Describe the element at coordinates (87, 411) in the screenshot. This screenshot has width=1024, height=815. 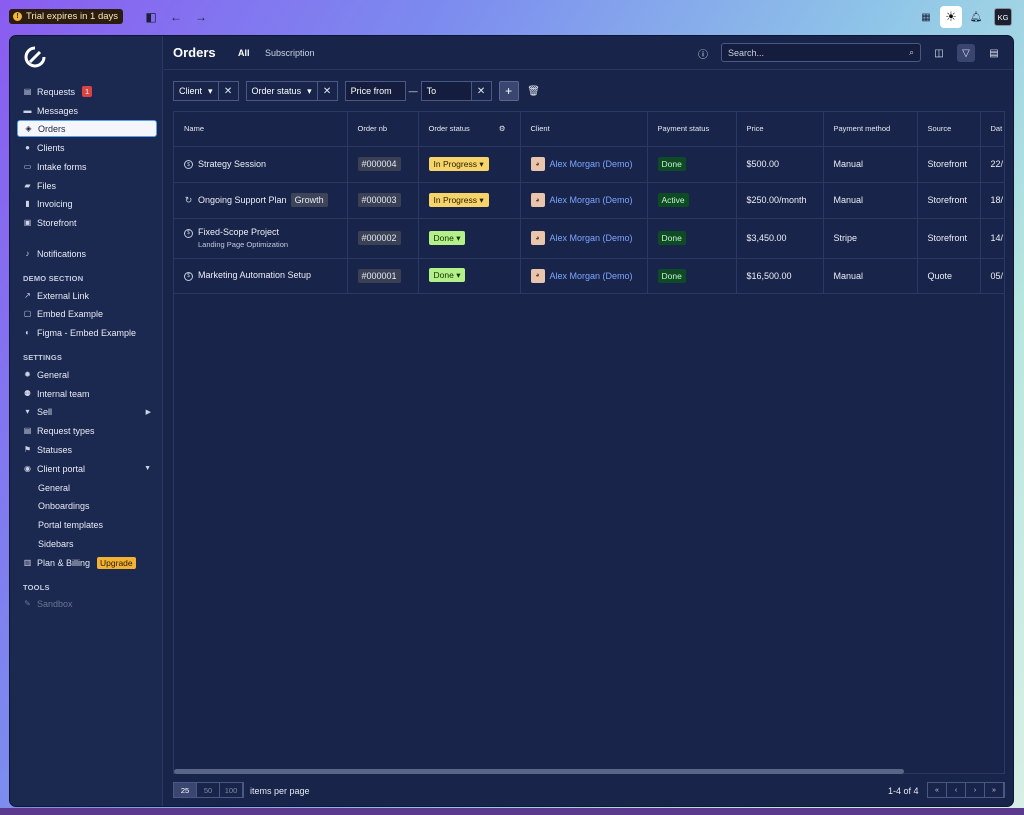
I see `sidebar-item-sell: ▾ Sell ▶` at that location.